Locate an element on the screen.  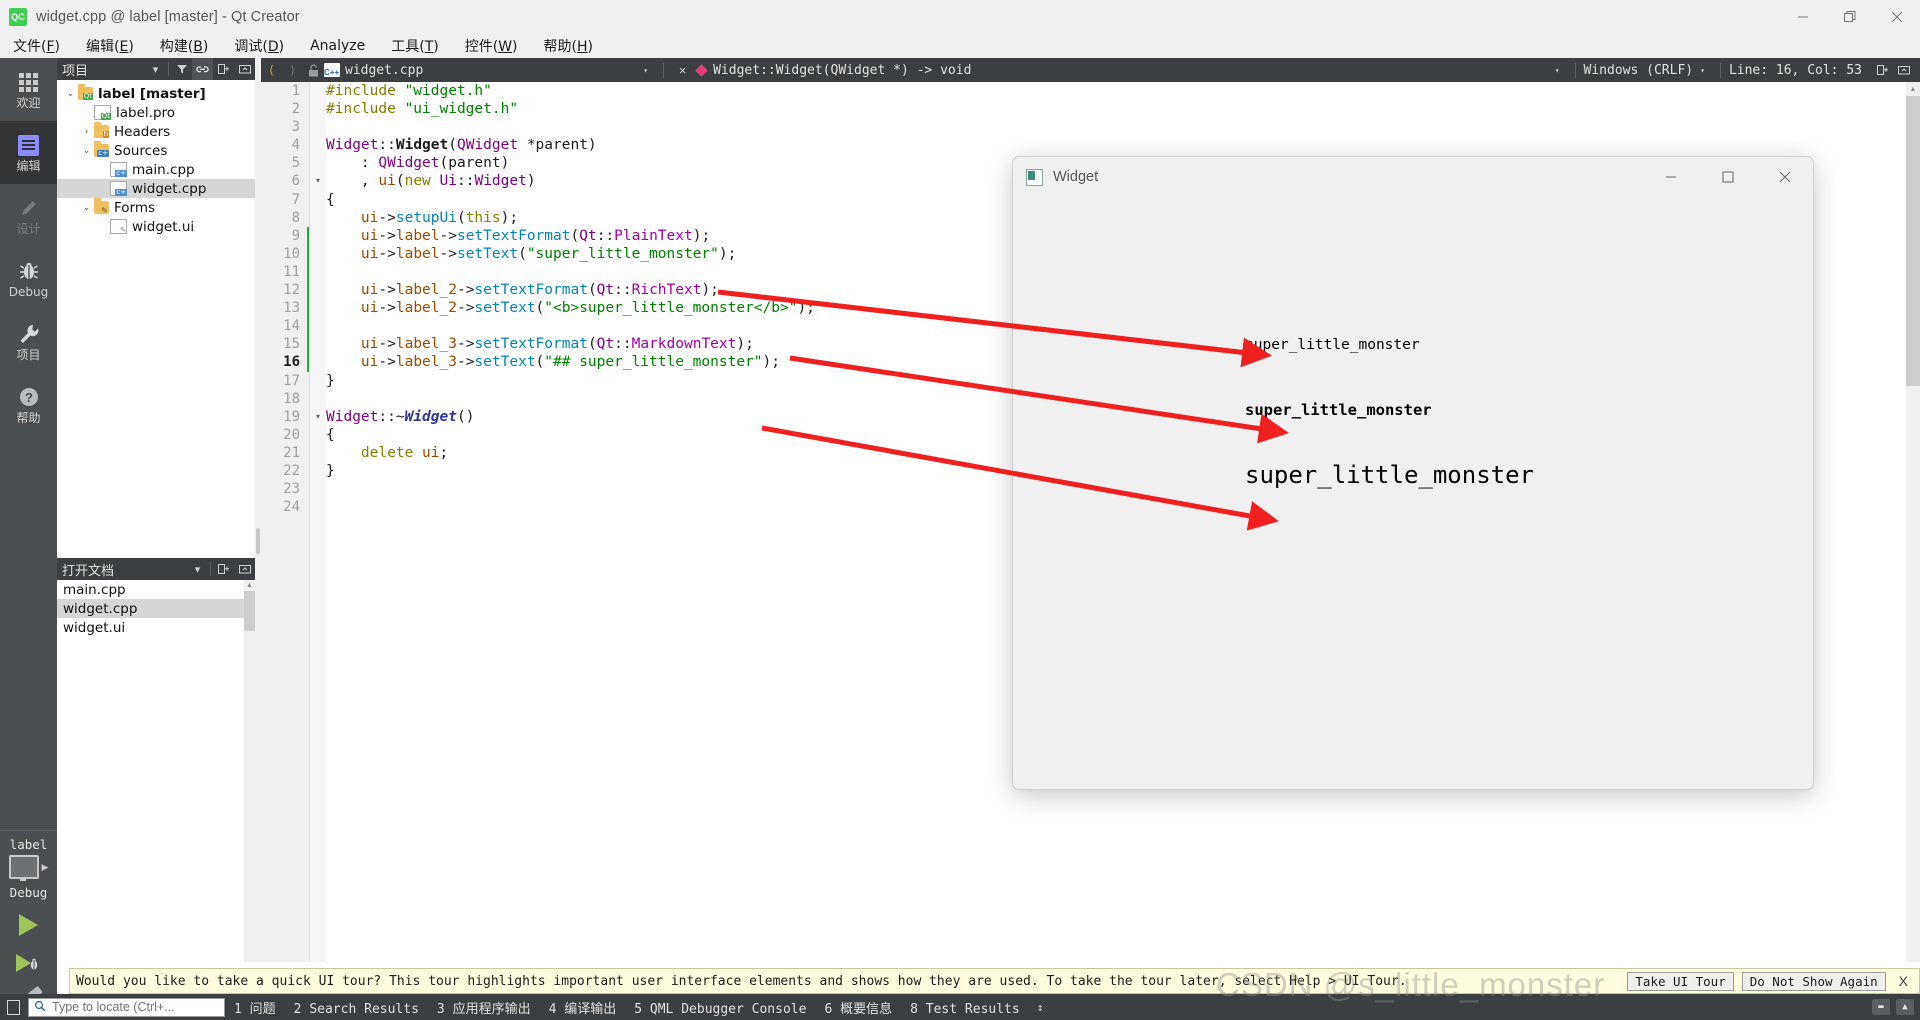
mode-debug: Debug is located at coordinates (28, 278).